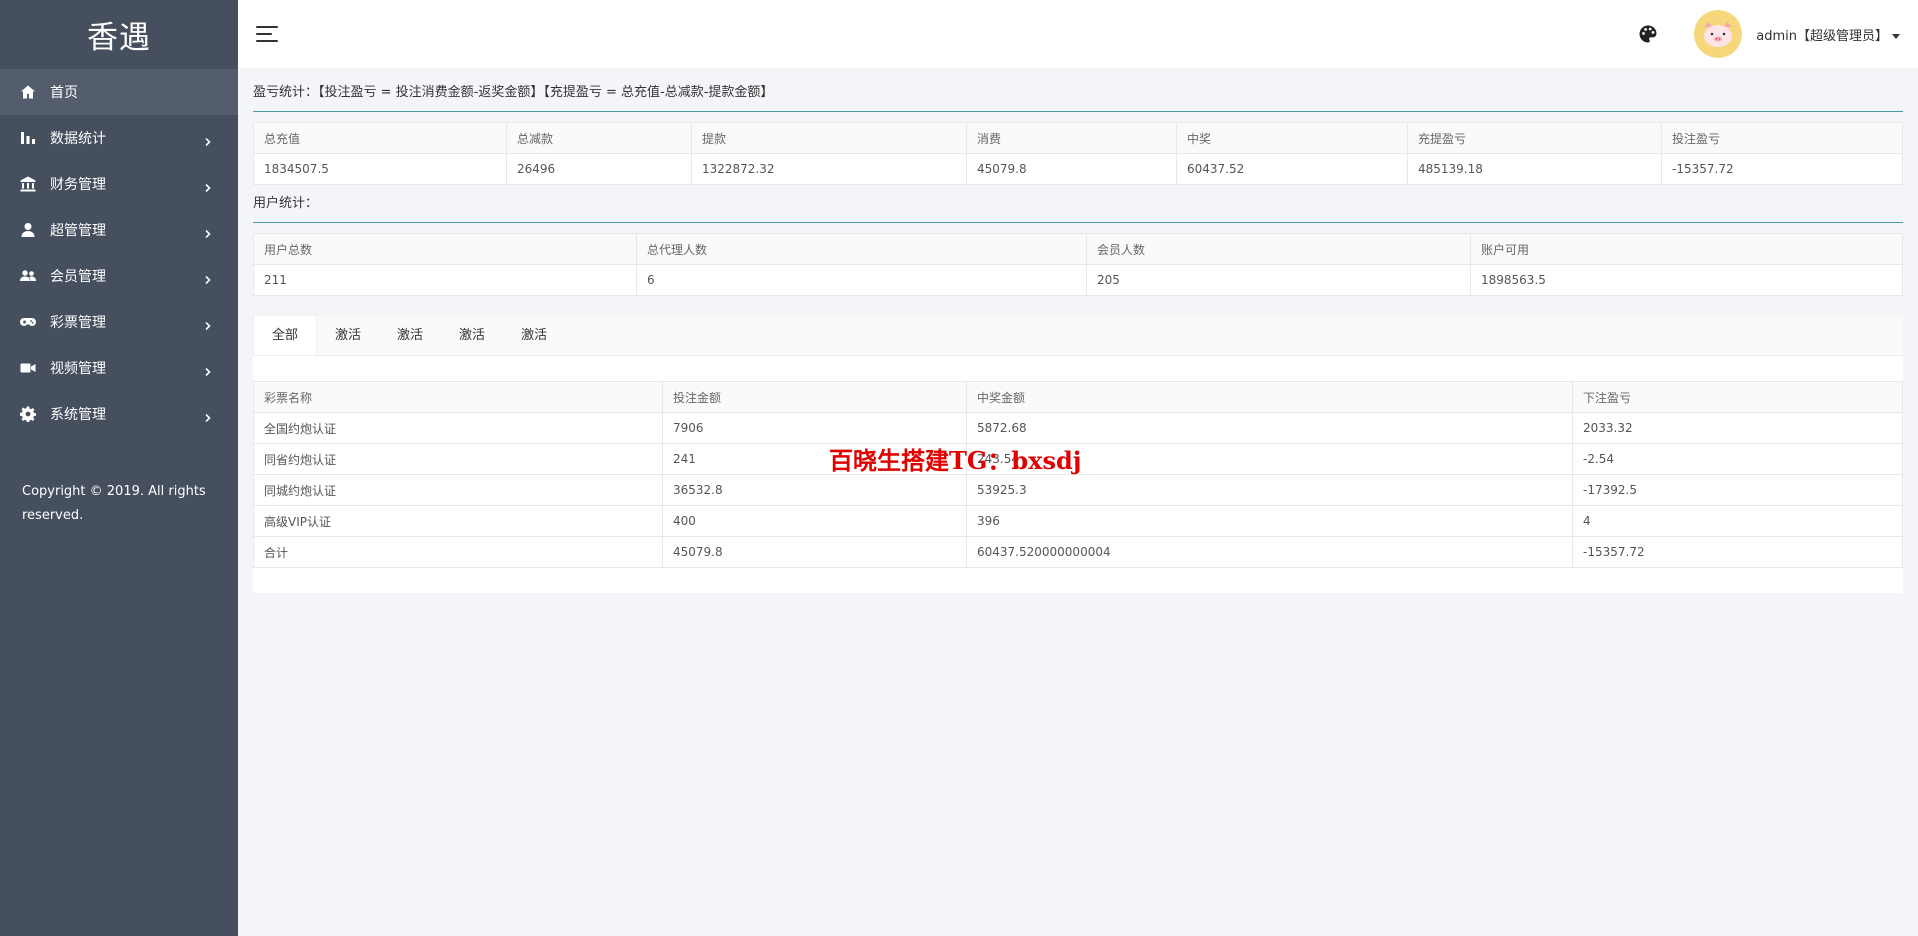 This screenshot has height=936, width=1918. Describe the element at coordinates (458, 459) in the screenshot. I see `table-cell: 同省约炮认证` at that location.